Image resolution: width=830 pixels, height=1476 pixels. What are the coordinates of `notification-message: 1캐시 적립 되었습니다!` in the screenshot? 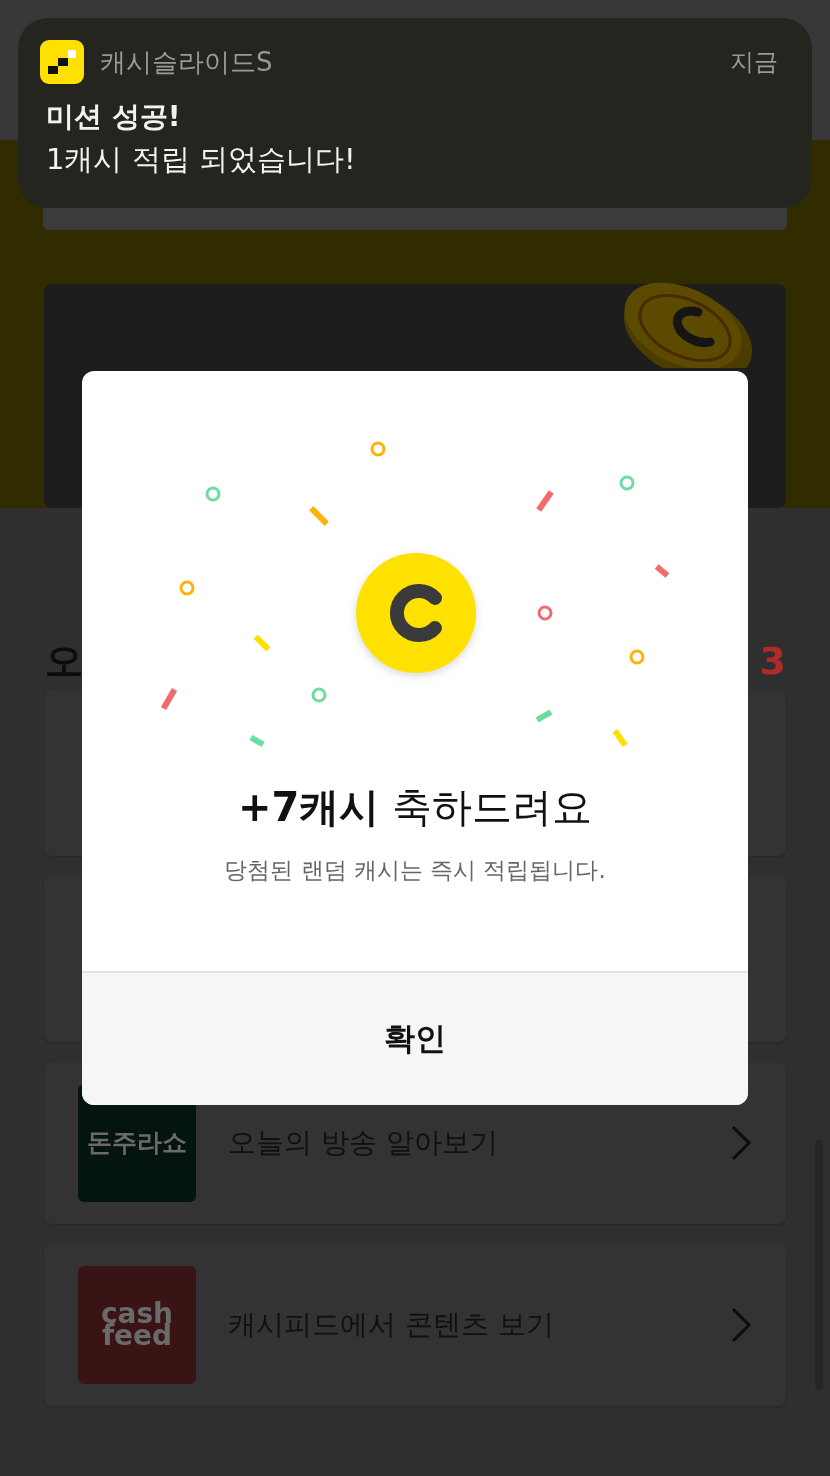 It's located at (201, 159).